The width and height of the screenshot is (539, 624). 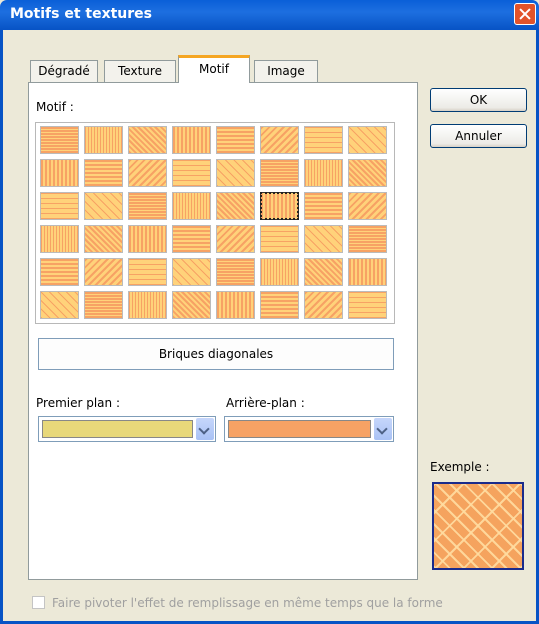 What do you see at coordinates (140, 71) in the screenshot?
I see `tab-texture: Texture` at bounding box center [140, 71].